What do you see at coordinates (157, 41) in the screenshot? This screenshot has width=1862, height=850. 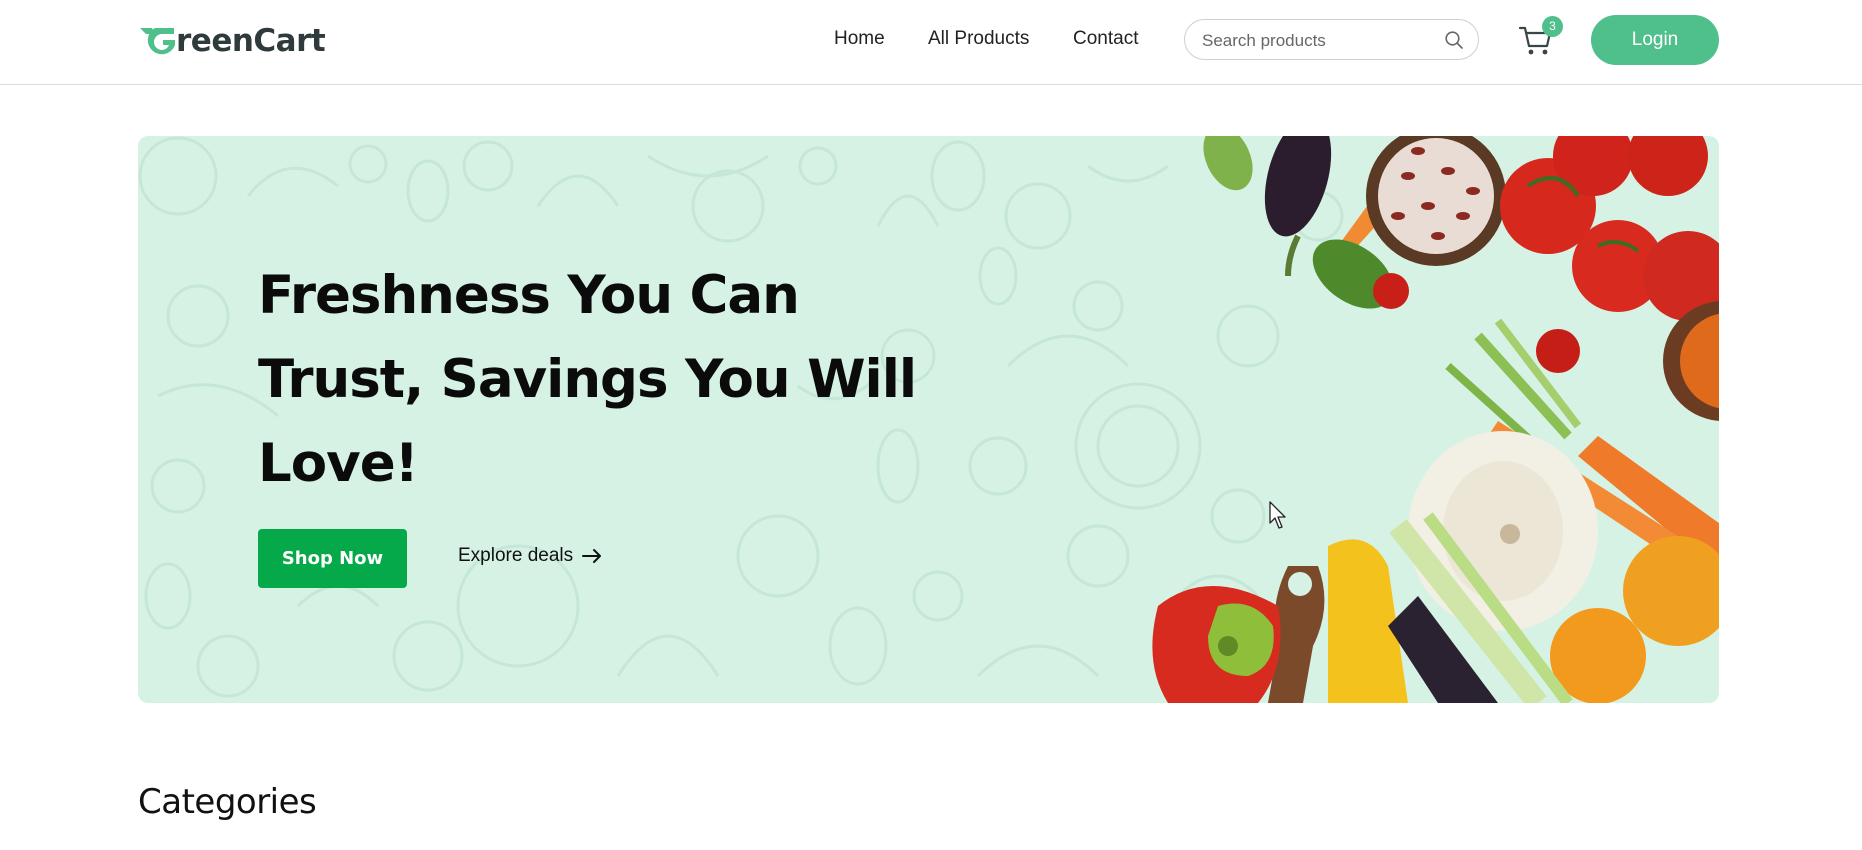 I see `g-logo-icon` at bounding box center [157, 41].